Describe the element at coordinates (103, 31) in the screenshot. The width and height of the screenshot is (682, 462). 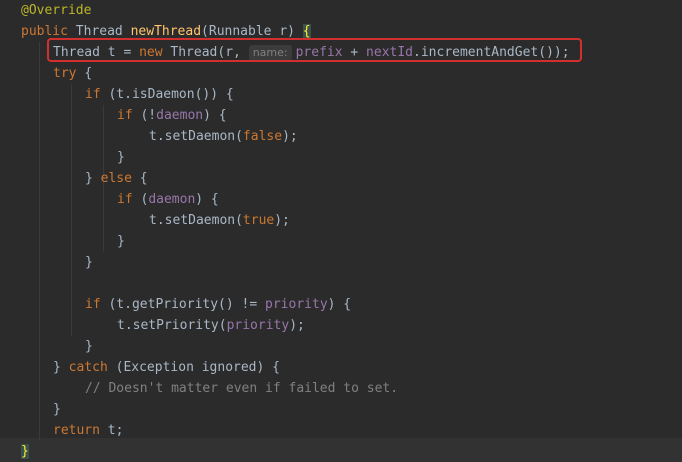
I see `code-token: Thread` at that location.